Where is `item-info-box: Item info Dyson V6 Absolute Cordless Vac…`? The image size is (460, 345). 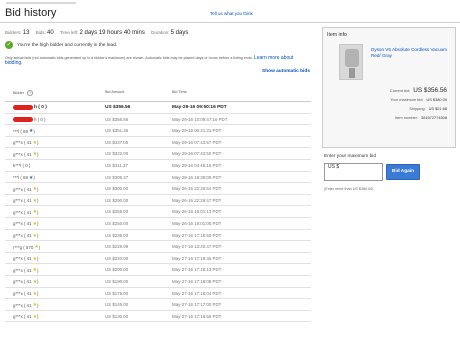 item-info-box: Item info Dyson V6 Absolute Cordless Vac… is located at coordinates (389, 87).